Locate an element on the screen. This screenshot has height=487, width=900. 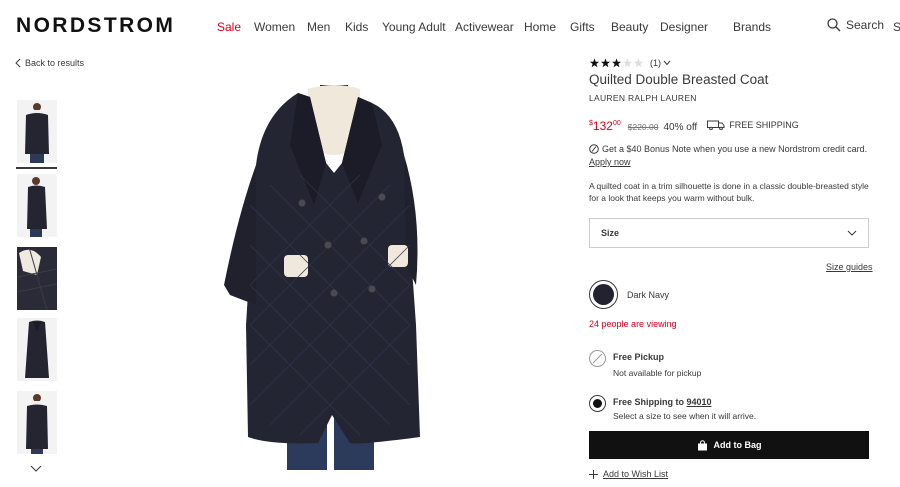
active-thumbnail-indicator is located at coordinates (36, 168).